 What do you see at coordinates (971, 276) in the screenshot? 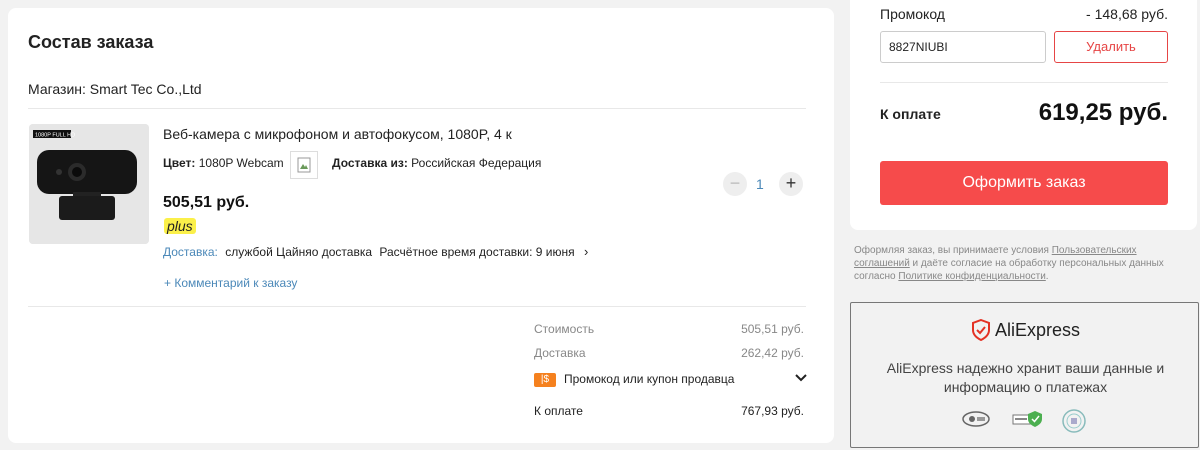
I see `privacy-policy-link: Политике конфиденциальности` at bounding box center [971, 276].